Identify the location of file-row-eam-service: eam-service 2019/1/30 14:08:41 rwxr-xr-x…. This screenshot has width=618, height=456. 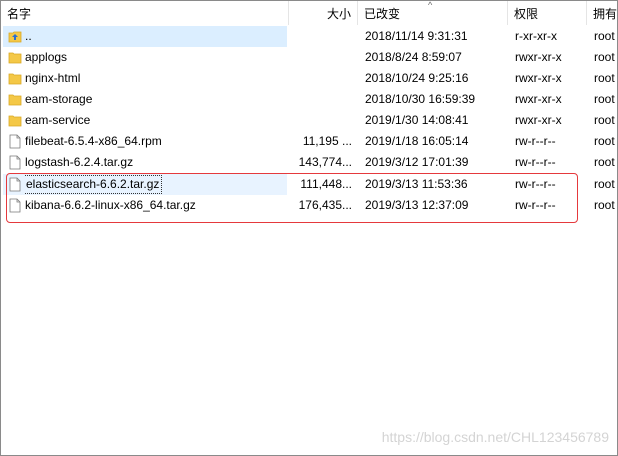
(309, 120).